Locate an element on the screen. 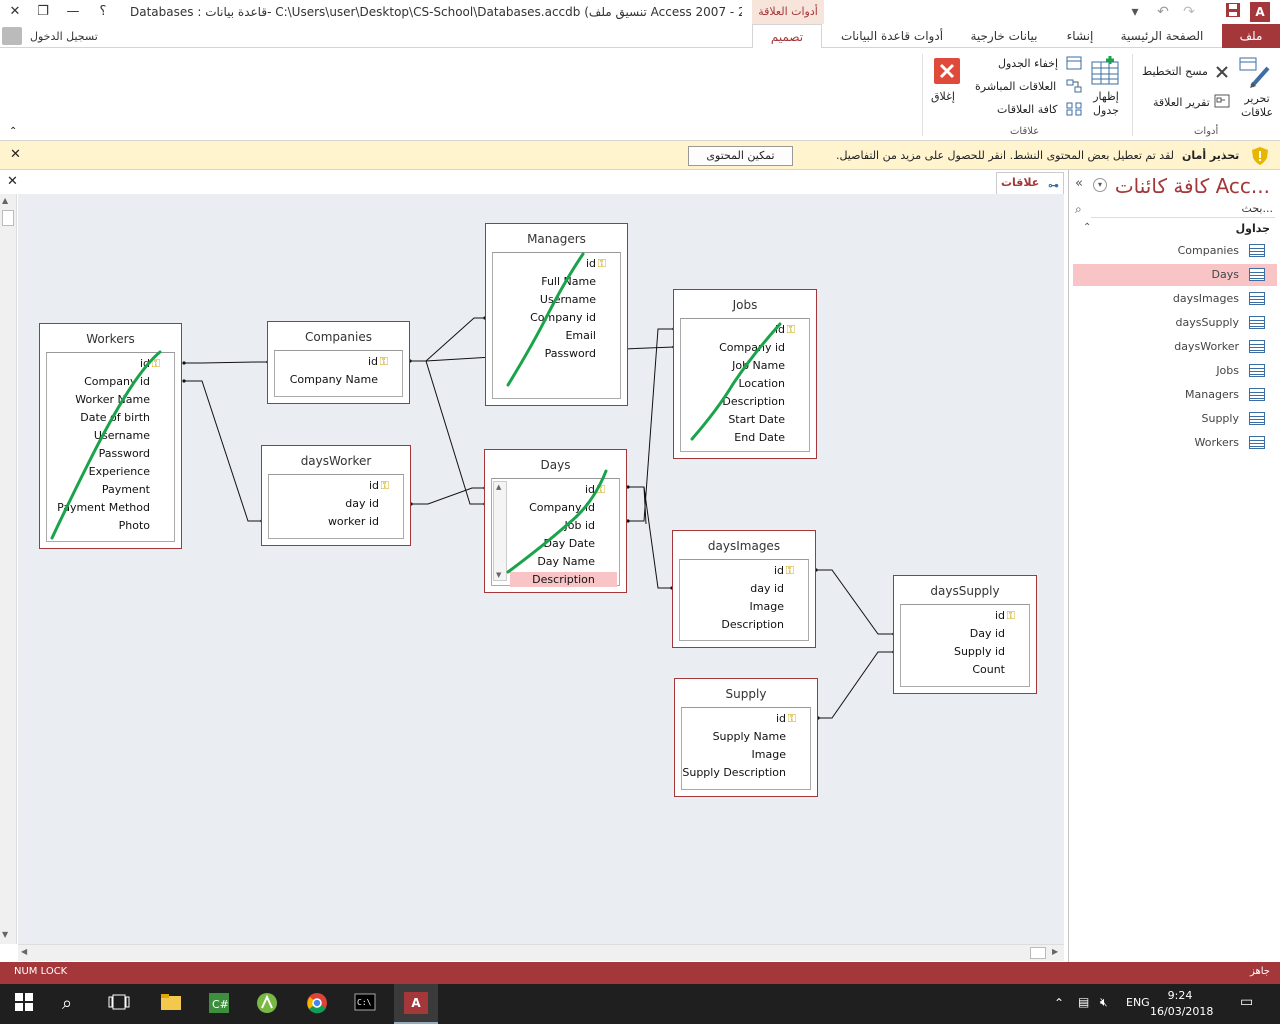 This screenshot has height=1024, width=1280. field-list: id ⚿ Day id Supply id Count is located at coordinates (965, 645).